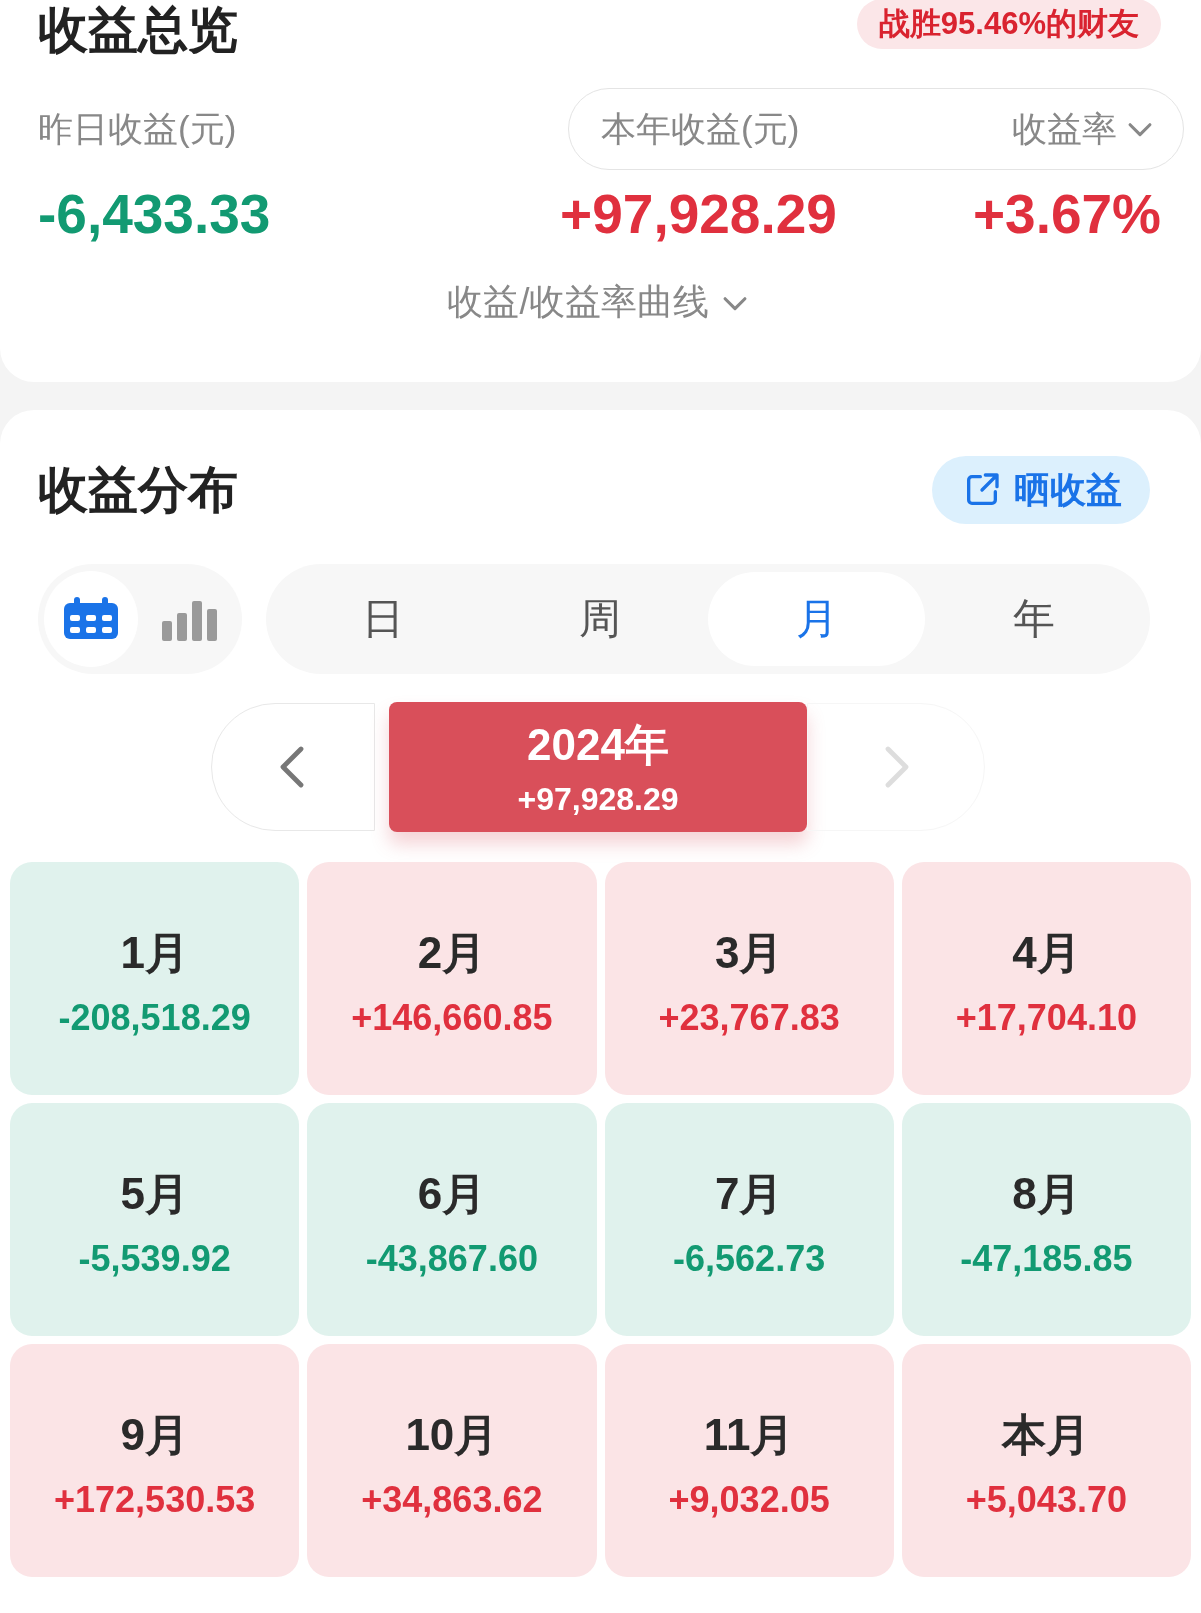 This screenshot has width=1201, height=1613. I want to click on month-value: -47,185.85, so click(1046, 1259).